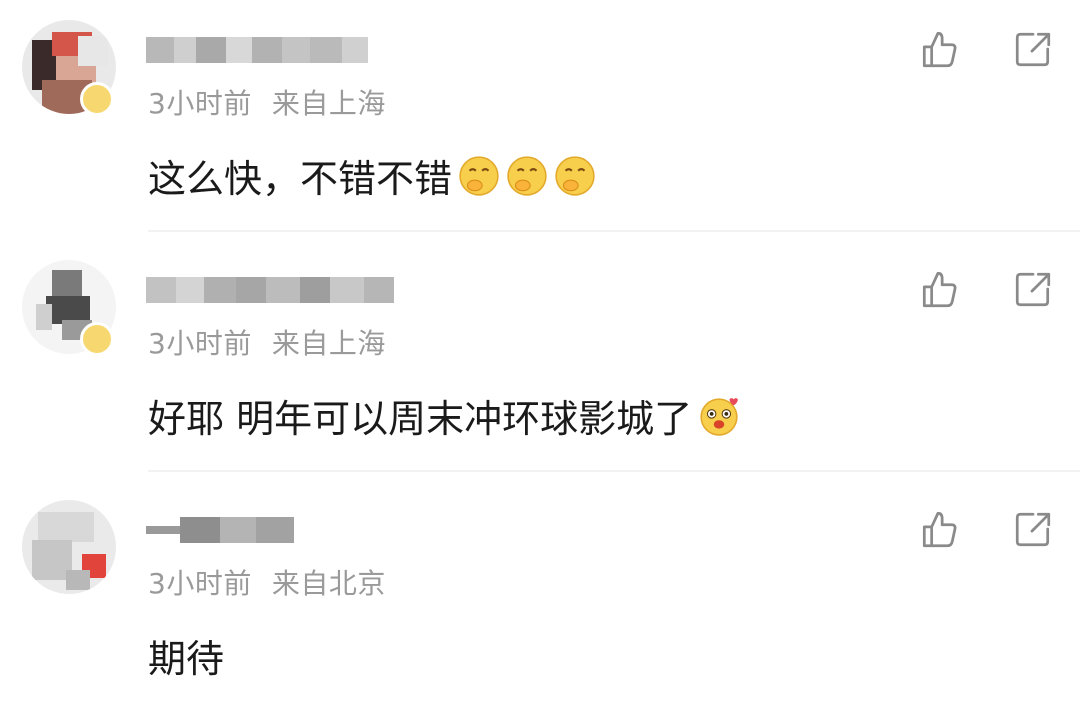  I want to click on comment-body: 期待, so click(186, 659).